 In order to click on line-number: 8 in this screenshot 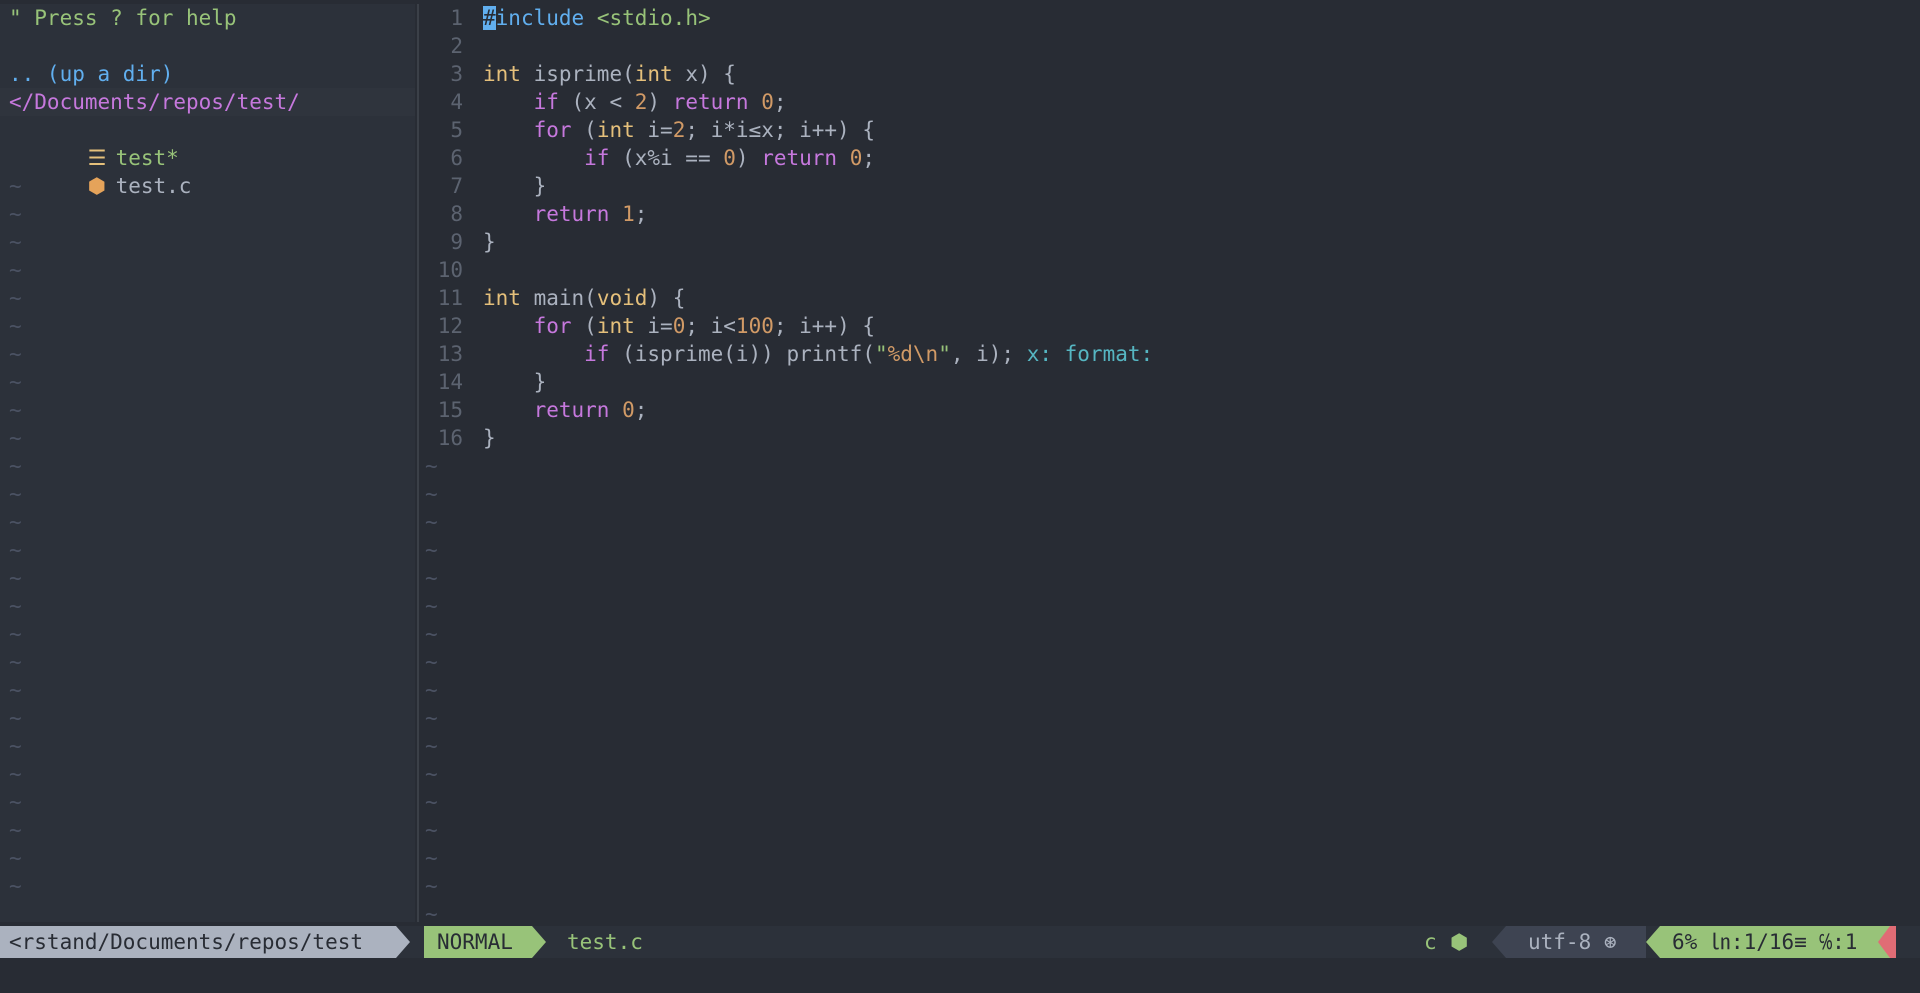, I will do `click(456, 214)`.